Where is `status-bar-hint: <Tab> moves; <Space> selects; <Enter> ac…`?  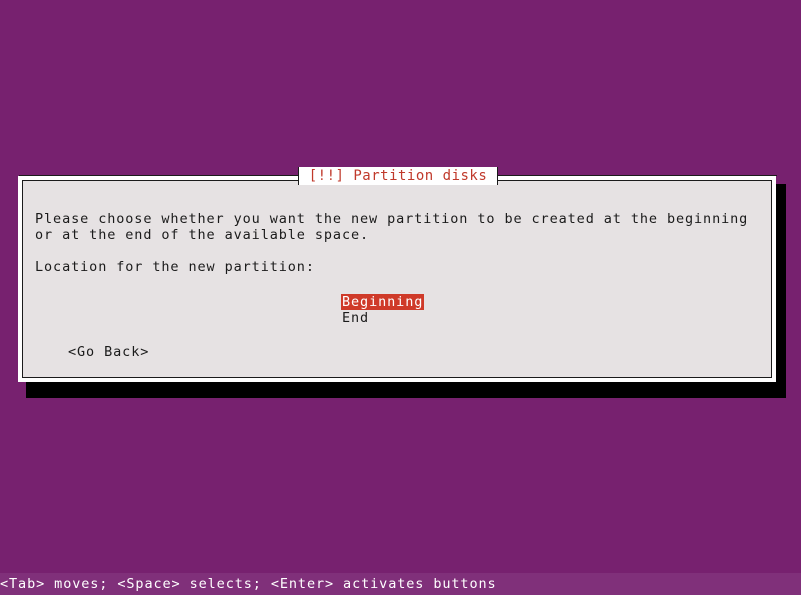
status-bar-hint: <Tab> moves; <Space> selects; <Enter> ac… is located at coordinates (400, 584).